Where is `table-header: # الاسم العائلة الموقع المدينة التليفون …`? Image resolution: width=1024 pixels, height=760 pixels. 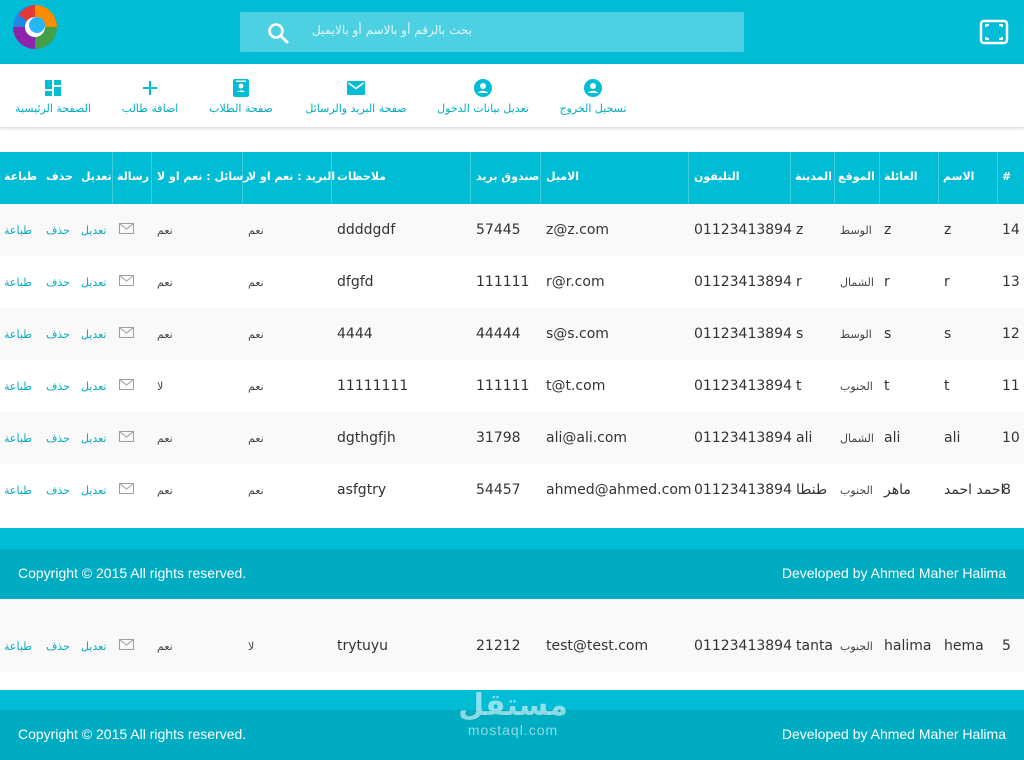
table-header: # الاسم العائلة الموقع المدينة التليفون … is located at coordinates (512, 178).